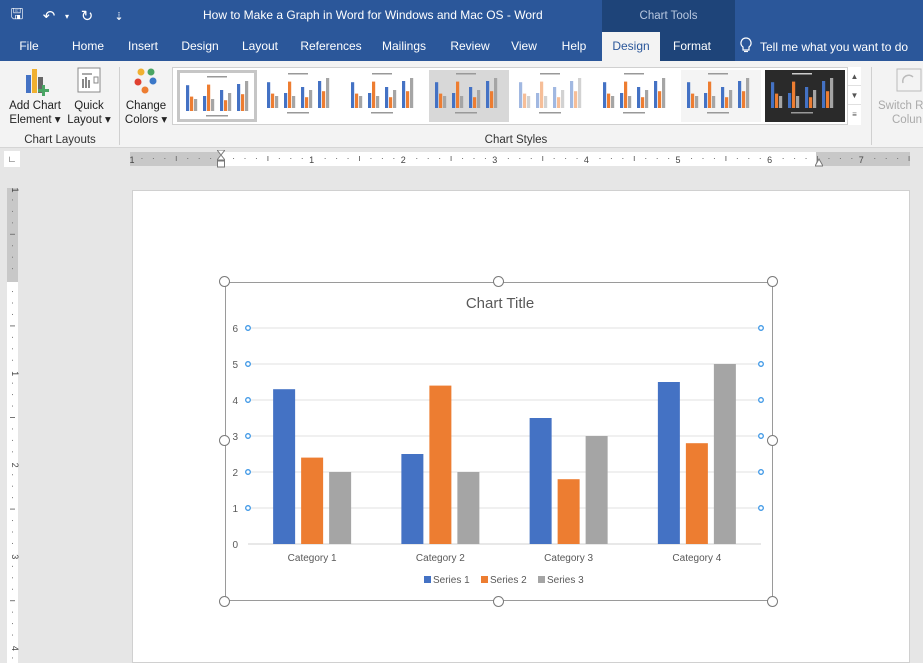 The width and height of the screenshot is (923, 663). Describe the element at coordinates (331, 46) in the screenshot. I see `tab-references: References` at that location.